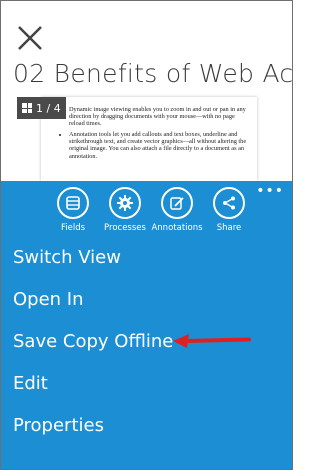 This screenshot has height=470, width=320. What do you see at coordinates (229, 228) in the screenshot?
I see `share-label: Share` at bounding box center [229, 228].